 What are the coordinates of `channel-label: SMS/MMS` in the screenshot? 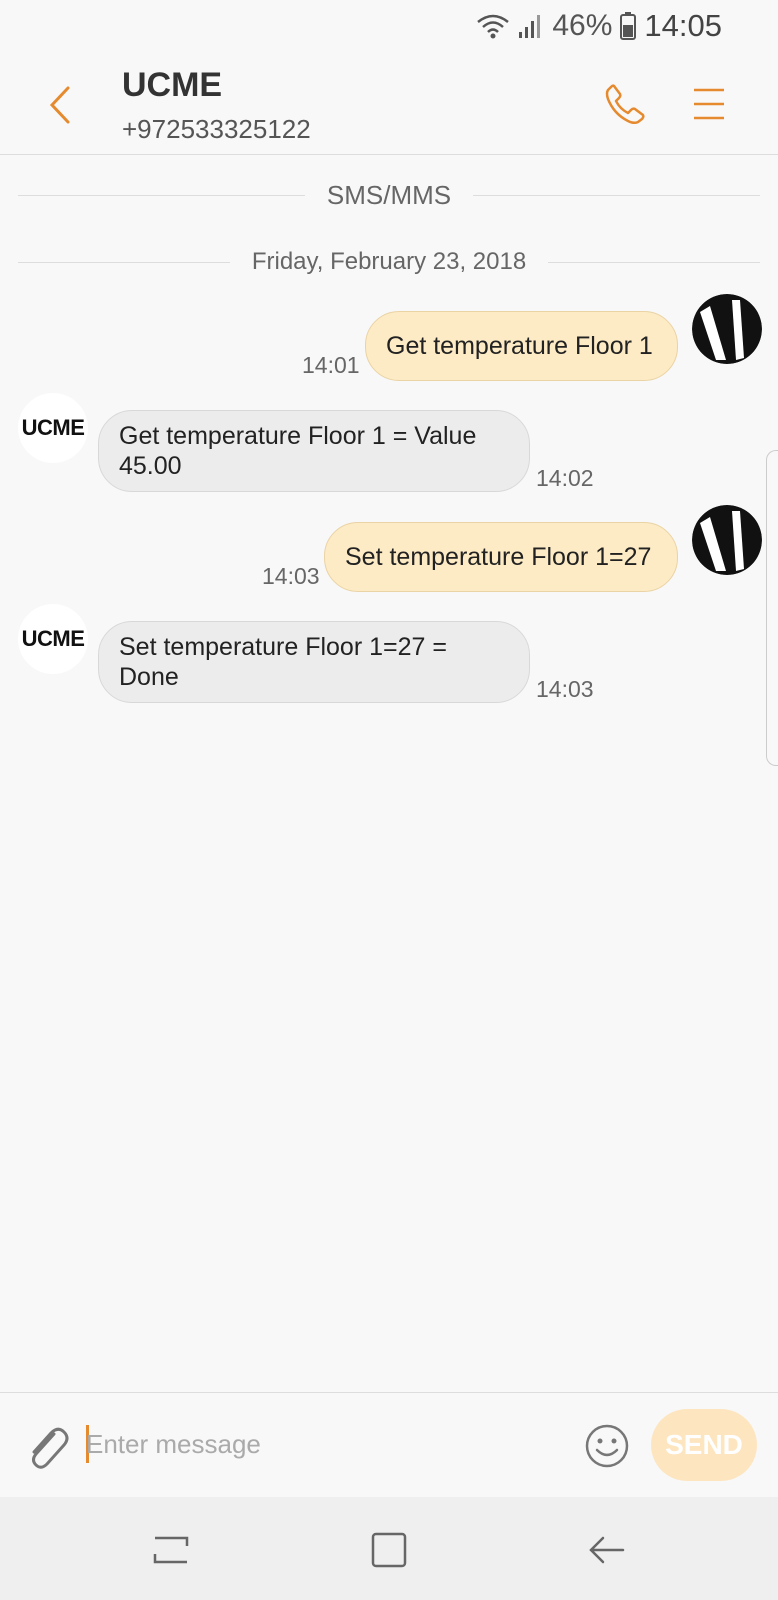 It's located at (389, 195).